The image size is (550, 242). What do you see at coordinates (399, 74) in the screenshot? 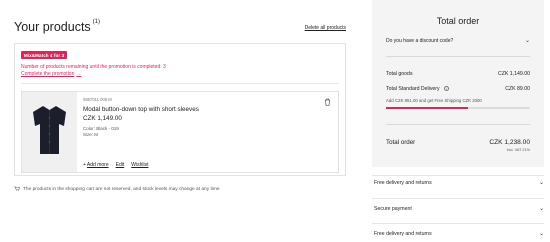
I see `total-goods-label: Total goods` at bounding box center [399, 74].